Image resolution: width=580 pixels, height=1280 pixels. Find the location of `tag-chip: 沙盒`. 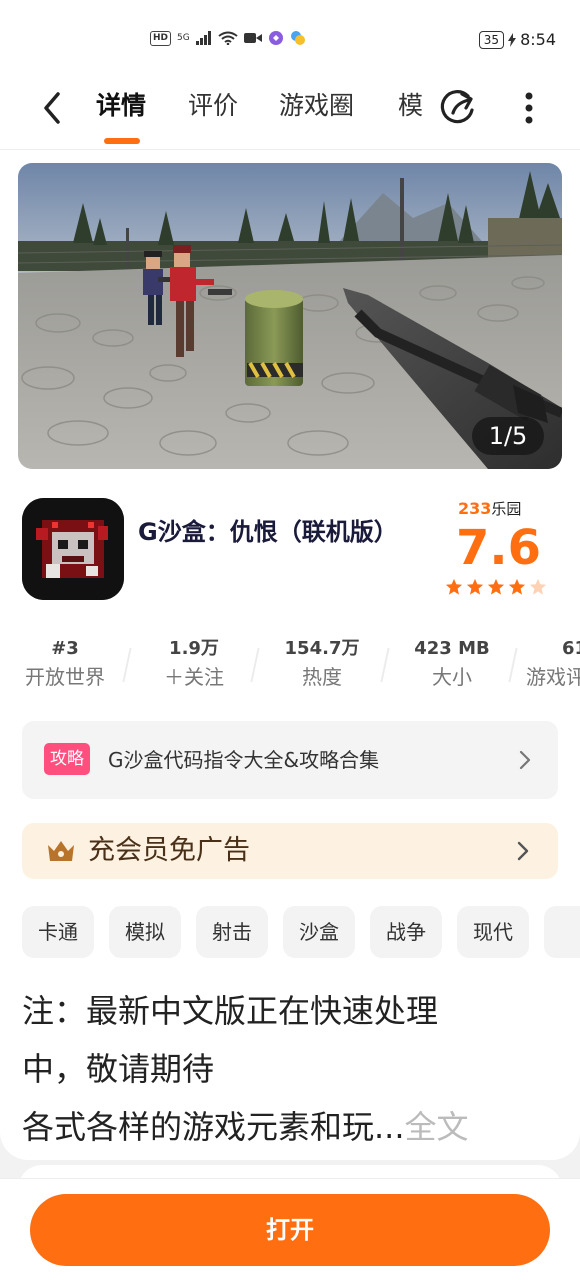

tag-chip: 沙盒 is located at coordinates (319, 932).